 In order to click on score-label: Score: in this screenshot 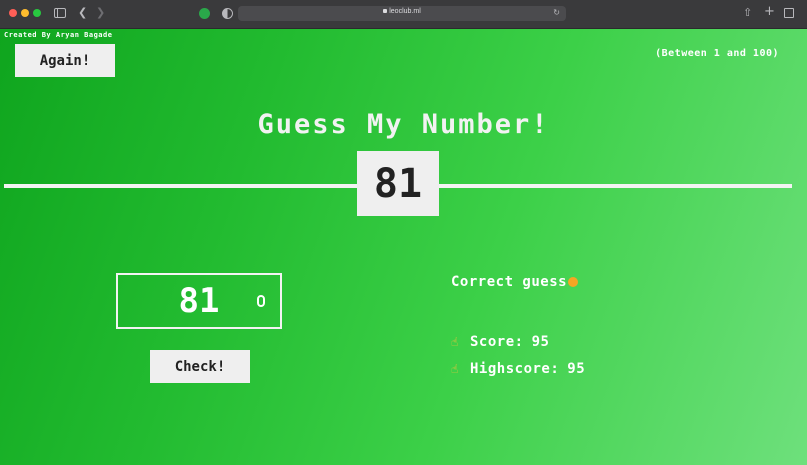, I will do `click(497, 342)`.